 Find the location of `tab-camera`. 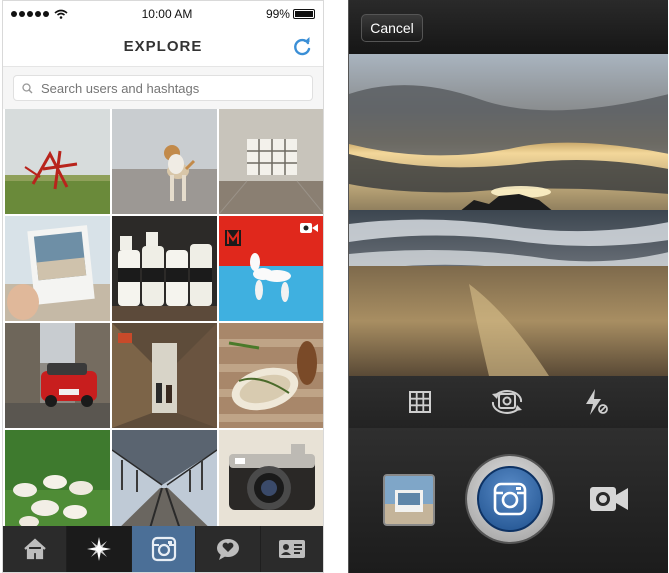

tab-camera is located at coordinates (164, 549).